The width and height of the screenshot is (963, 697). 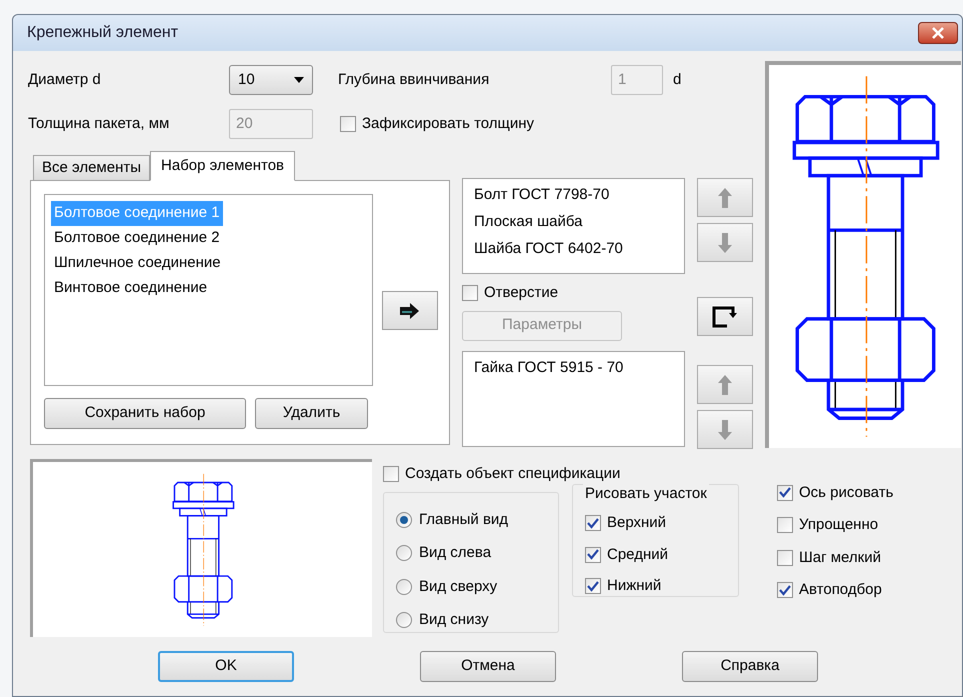 I want to click on list-item: Плоская шайба, so click(x=573, y=222).